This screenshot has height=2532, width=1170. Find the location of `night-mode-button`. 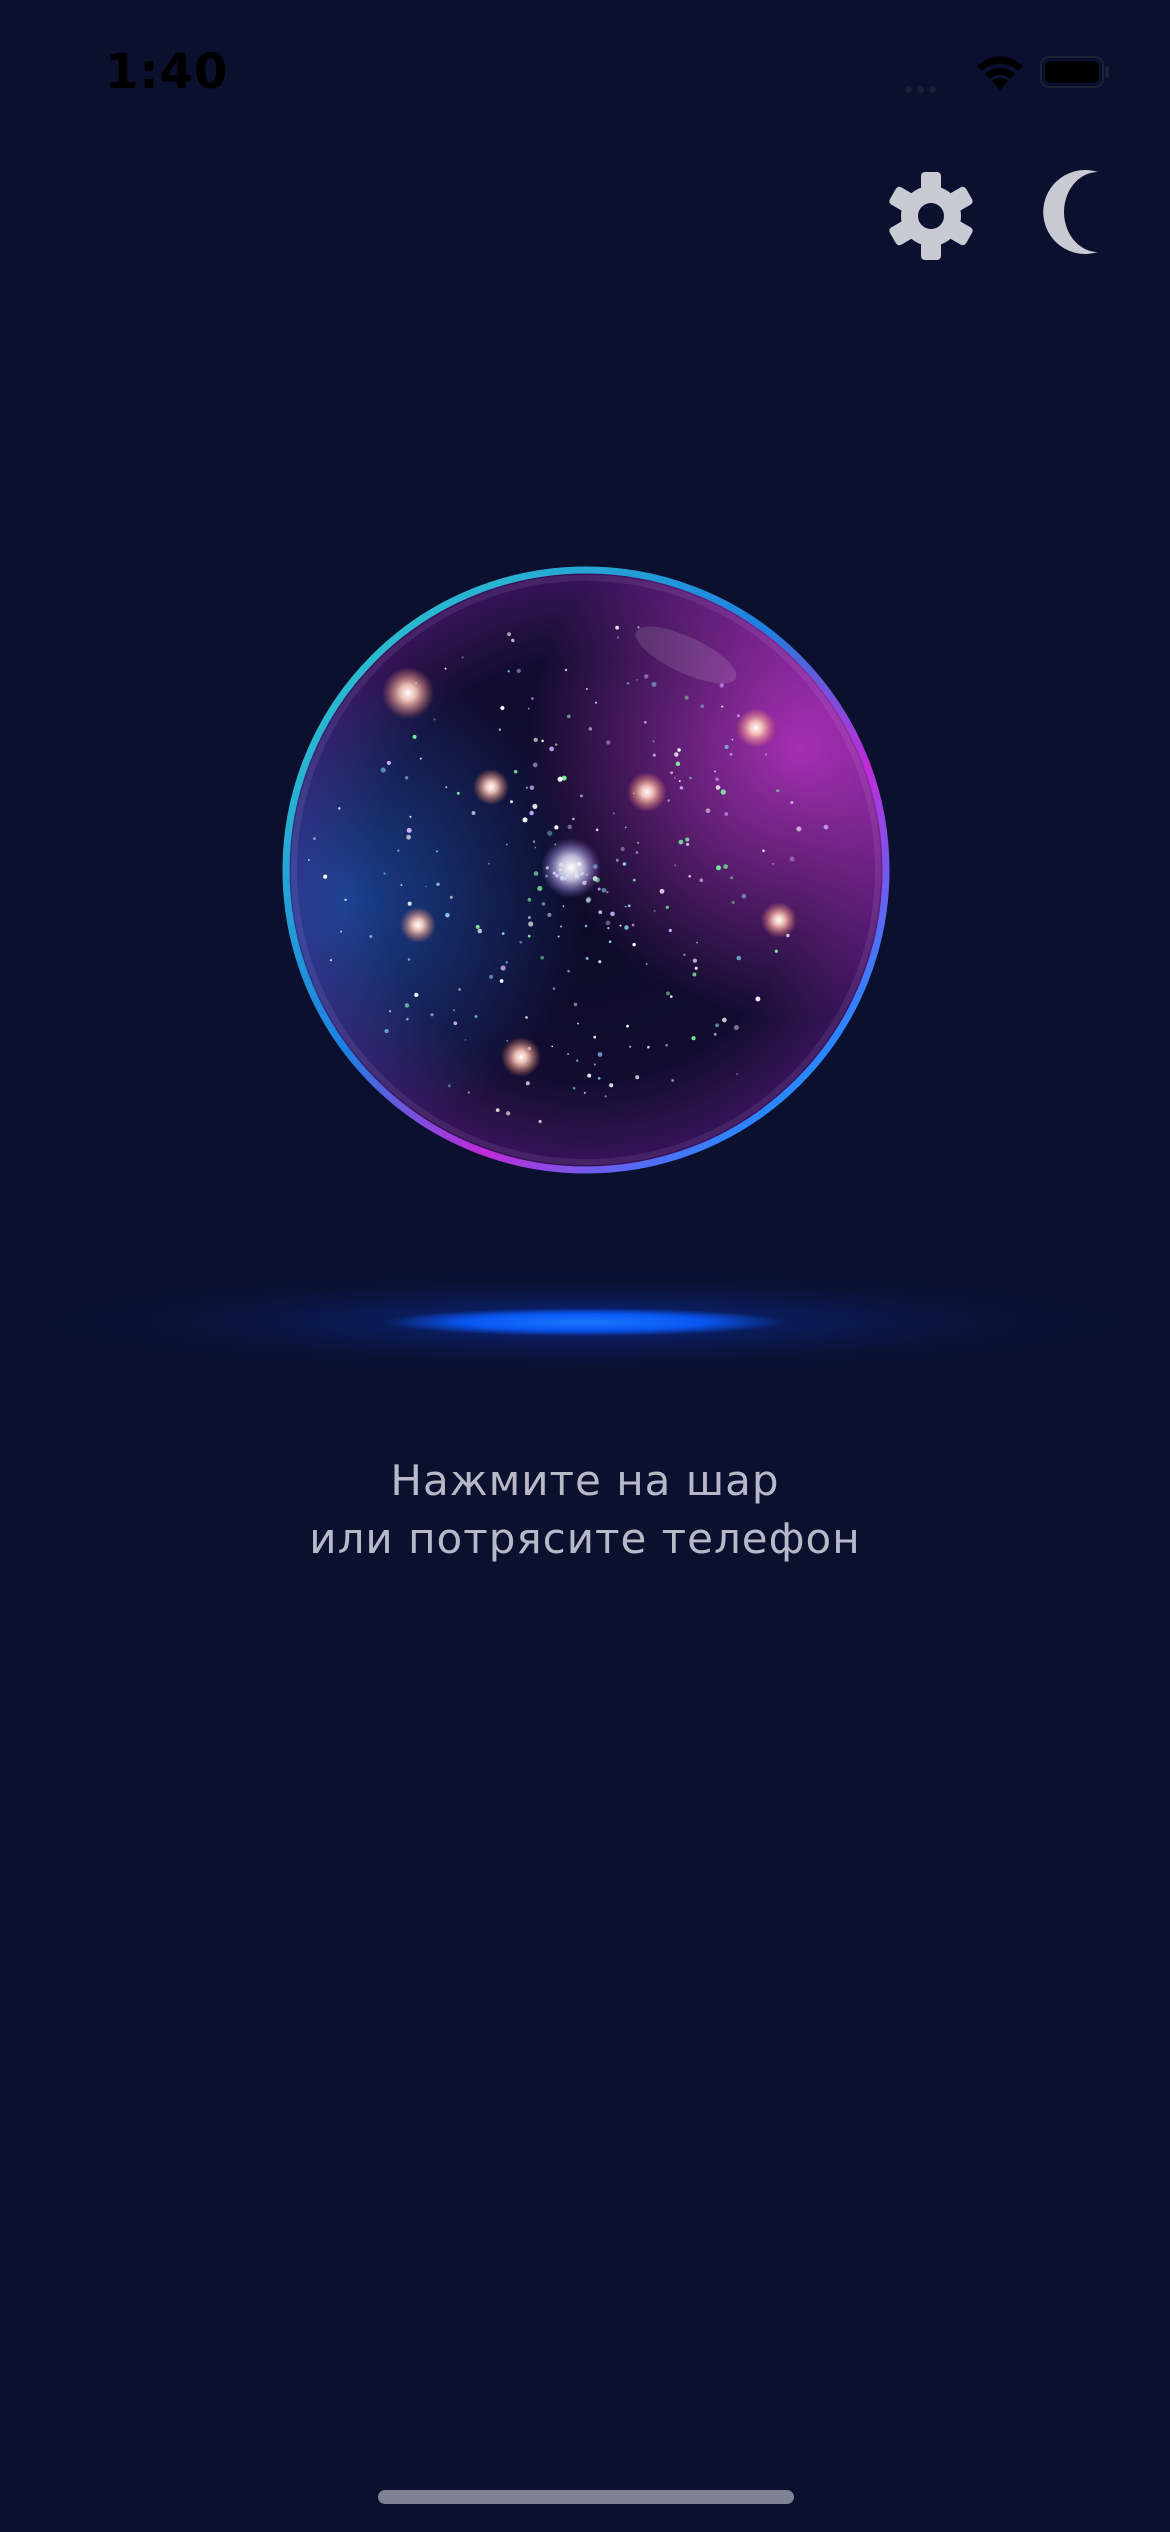

night-mode-button is located at coordinates (1075, 212).